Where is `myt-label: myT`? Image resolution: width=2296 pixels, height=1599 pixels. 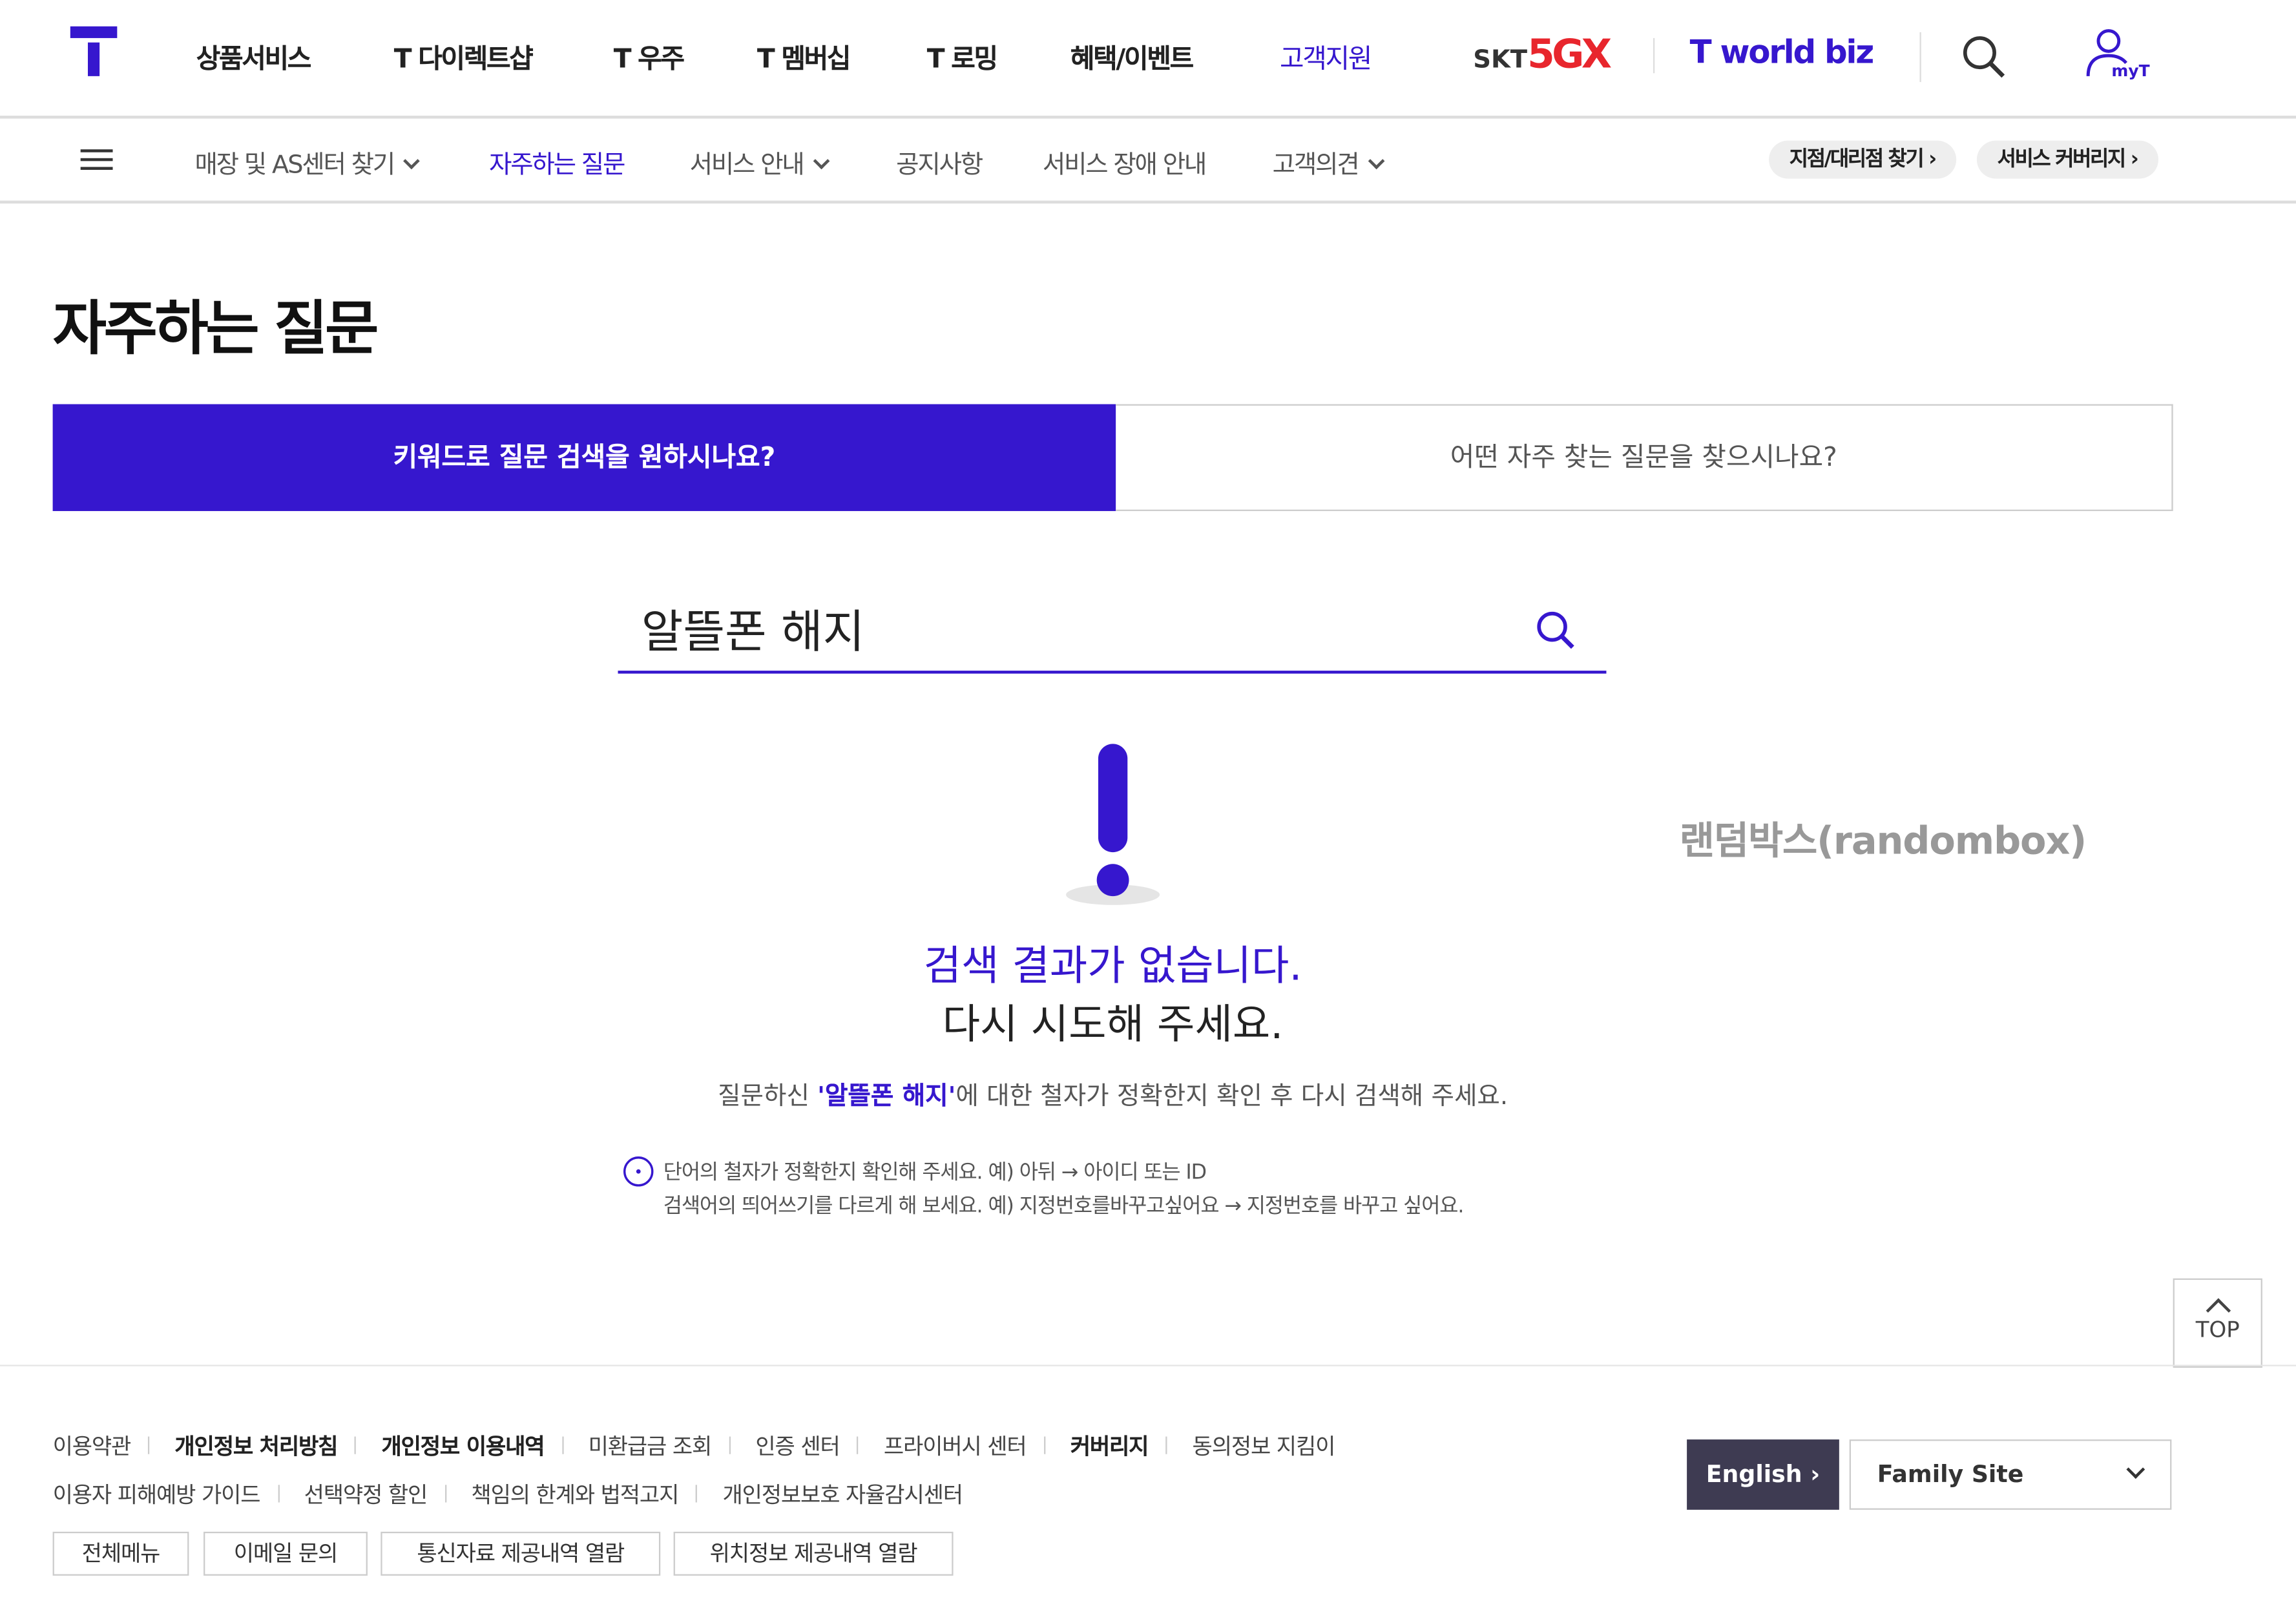 myt-label: myT is located at coordinates (2131, 71).